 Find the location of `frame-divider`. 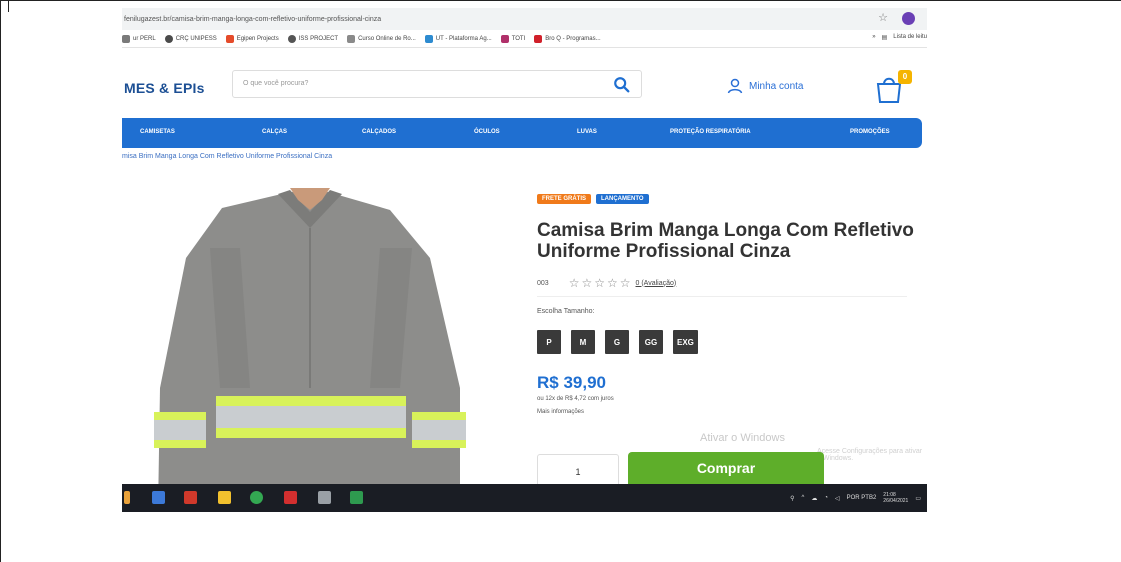

frame-divider is located at coordinates (8, 6).